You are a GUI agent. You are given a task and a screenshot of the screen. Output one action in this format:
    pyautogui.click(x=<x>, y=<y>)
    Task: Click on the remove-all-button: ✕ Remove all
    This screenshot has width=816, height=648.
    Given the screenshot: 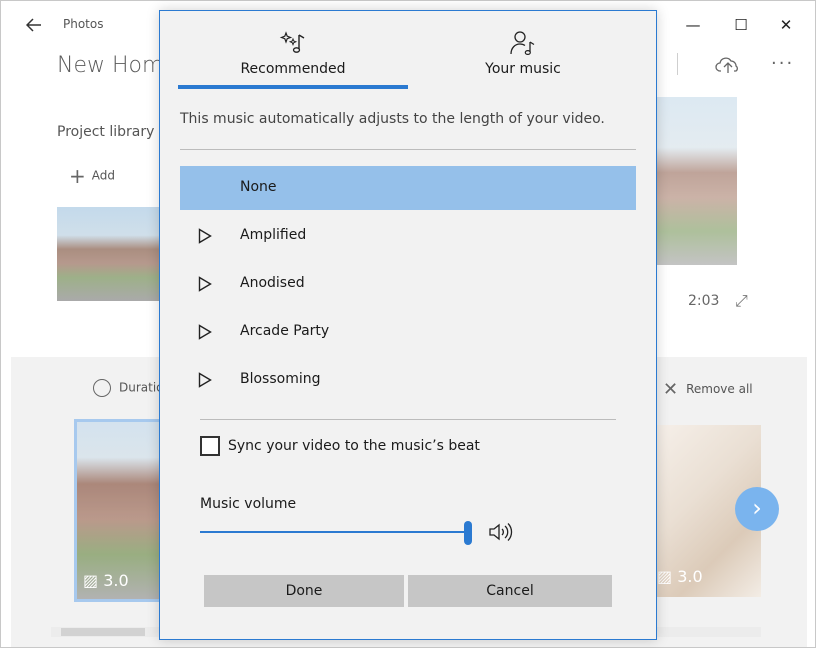 What is the action you would take?
    pyautogui.click(x=708, y=389)
    